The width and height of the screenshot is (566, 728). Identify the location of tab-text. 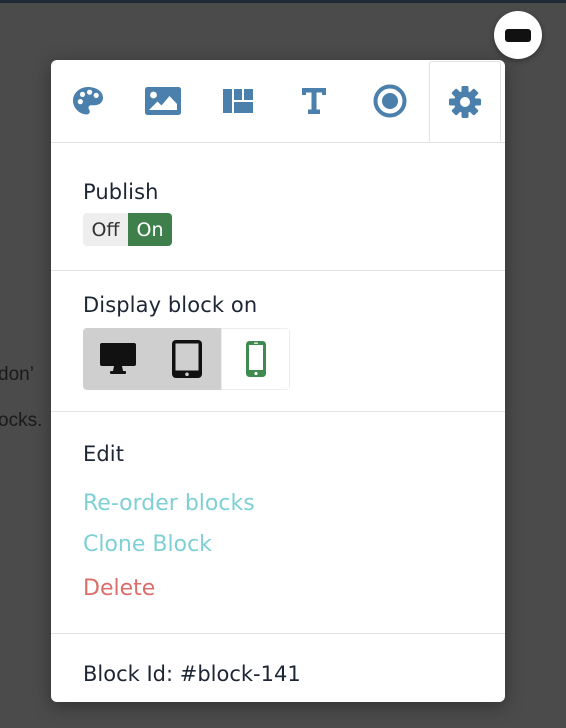
(313, 101).